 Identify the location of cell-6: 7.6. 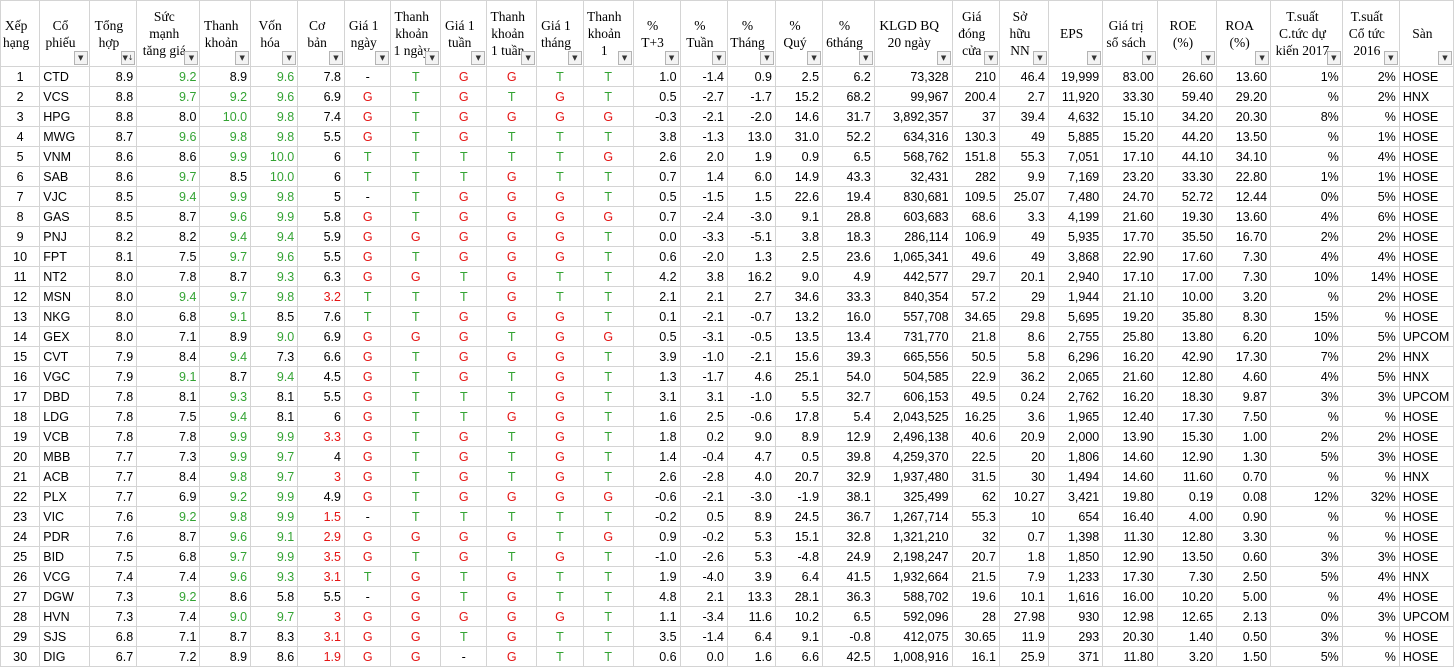
(321, 316).